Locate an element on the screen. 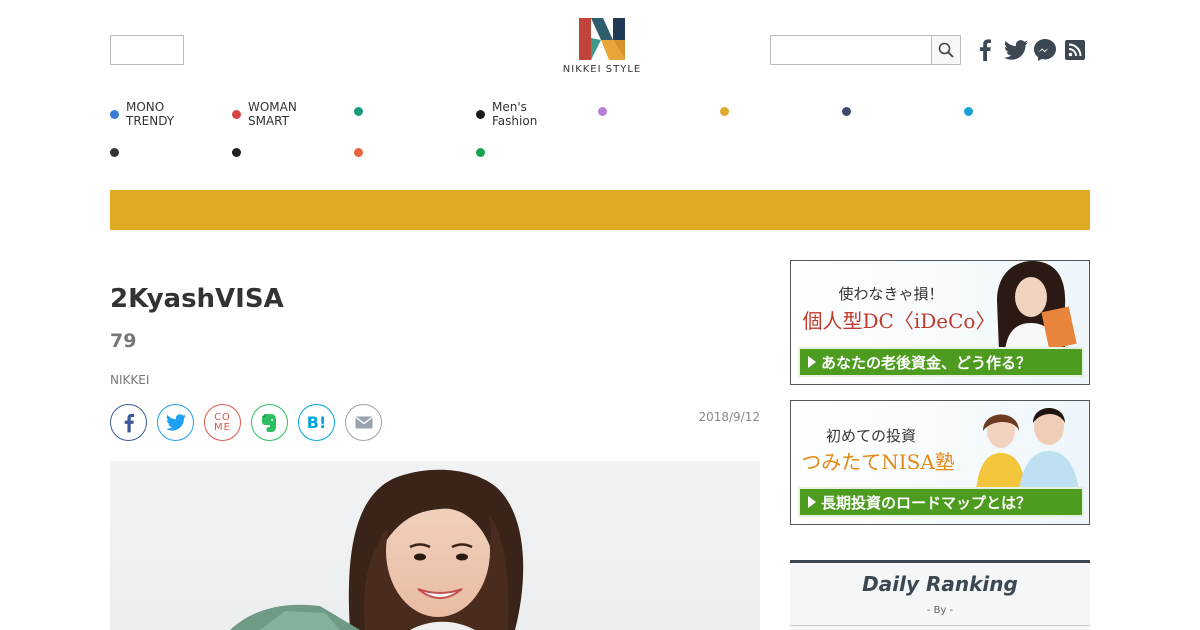 The width and height of the screenshot is (1200, 630). search-button is located at coordinates (945, 50).